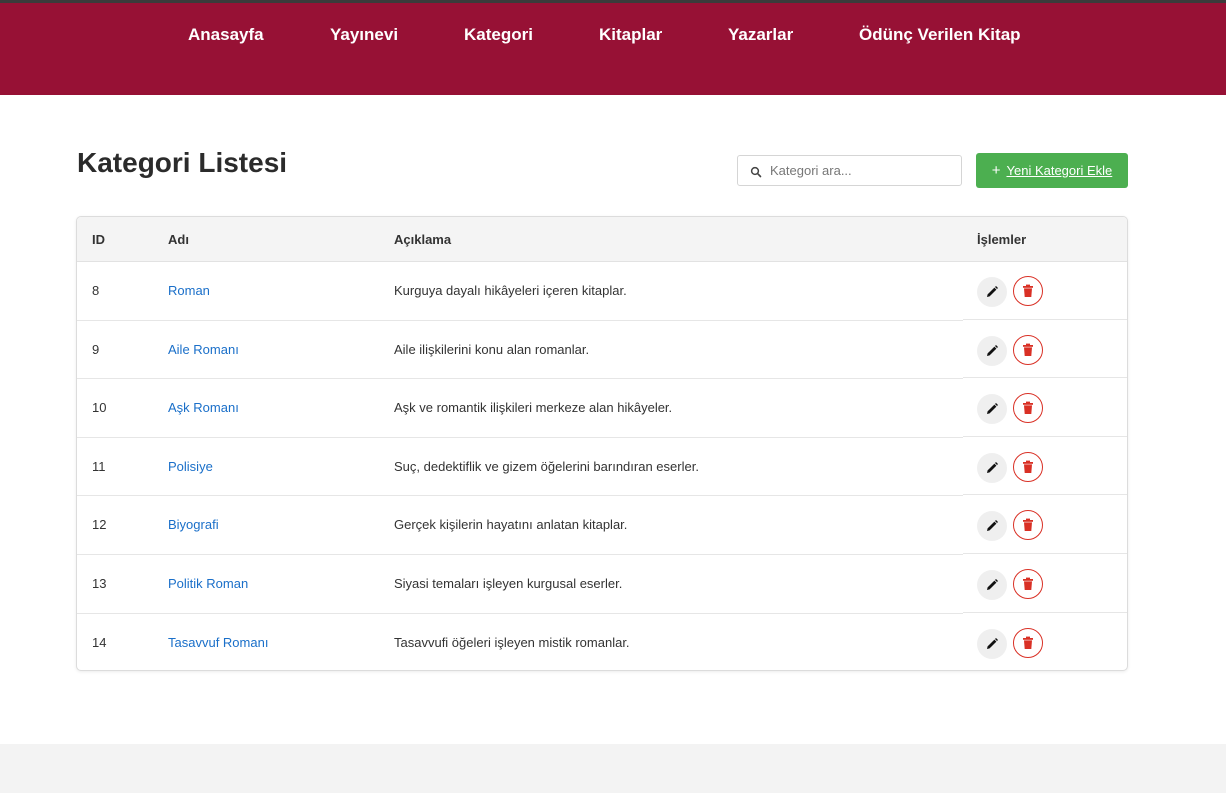 Image resolution: width=1226 pixels, height=793 pixels. I want to click on row-category-name-link: Politik Roman, so click(208, 583).